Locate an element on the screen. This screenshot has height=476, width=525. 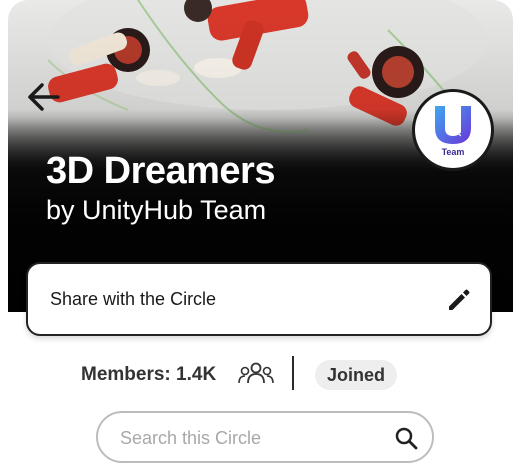
svg-text: NITY is located at coordinates (458, 127).